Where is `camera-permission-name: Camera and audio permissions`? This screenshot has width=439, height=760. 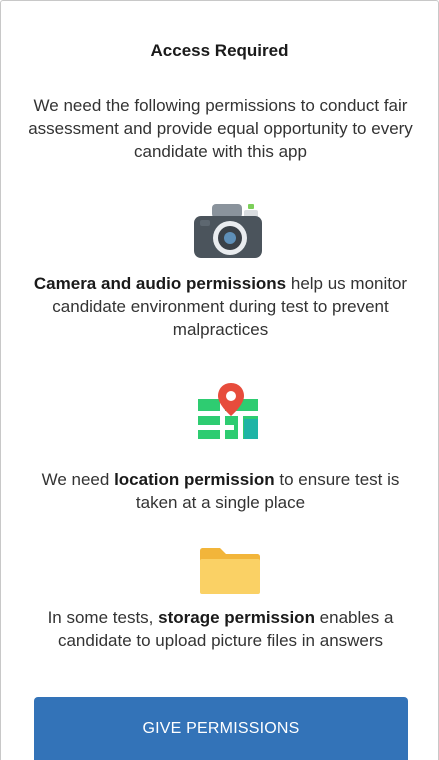
camera-permission-name: Camera and audio permissions is located at coordinates (160, 283).